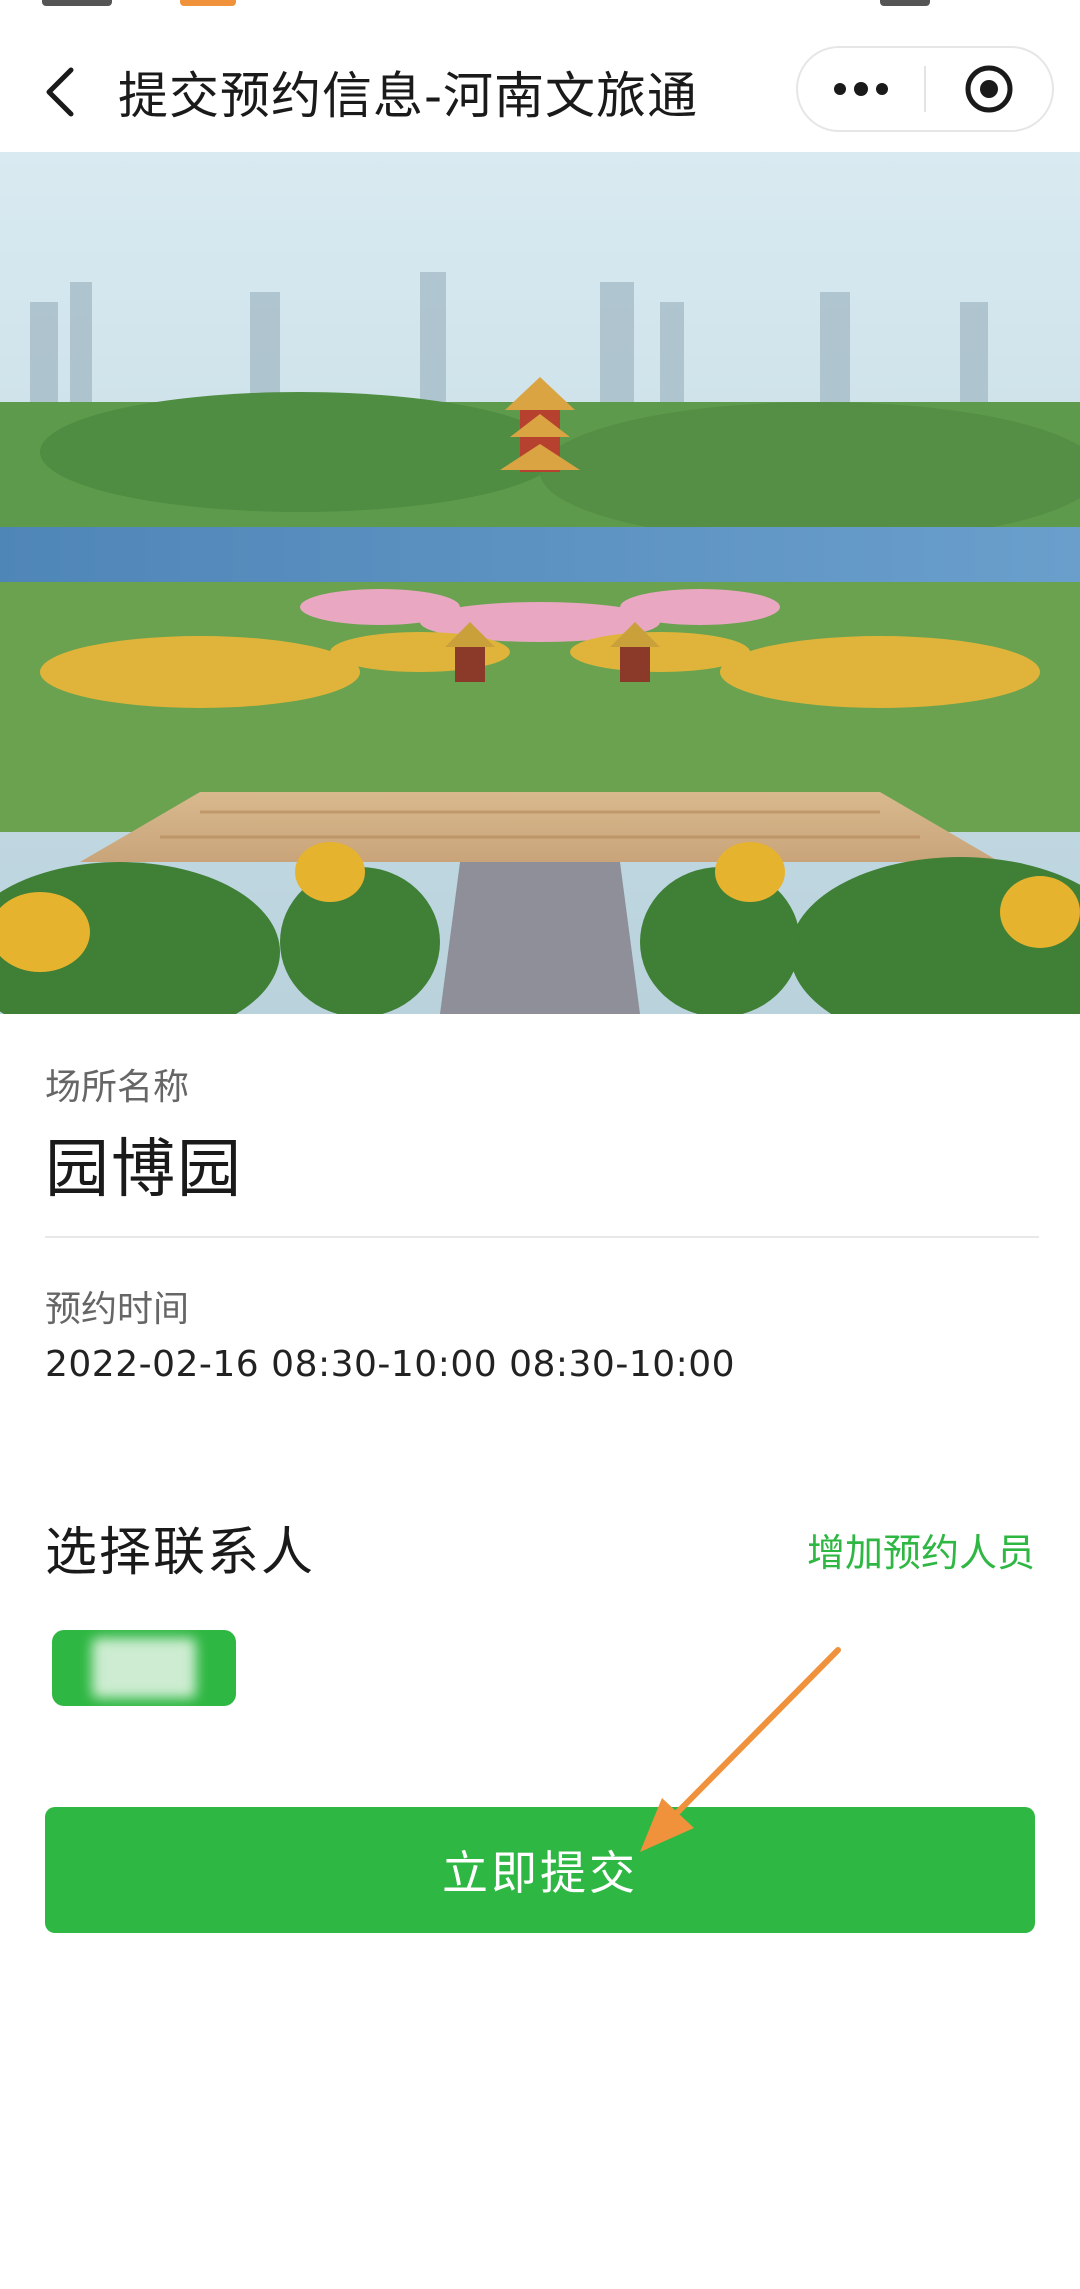 Image resolution: width=1080 pixels, height=2289 pixels. What do you see at coordinates (925, 89) in the screenshot?
I see `miniprogram-capsule` at bounding box center [925, 89].